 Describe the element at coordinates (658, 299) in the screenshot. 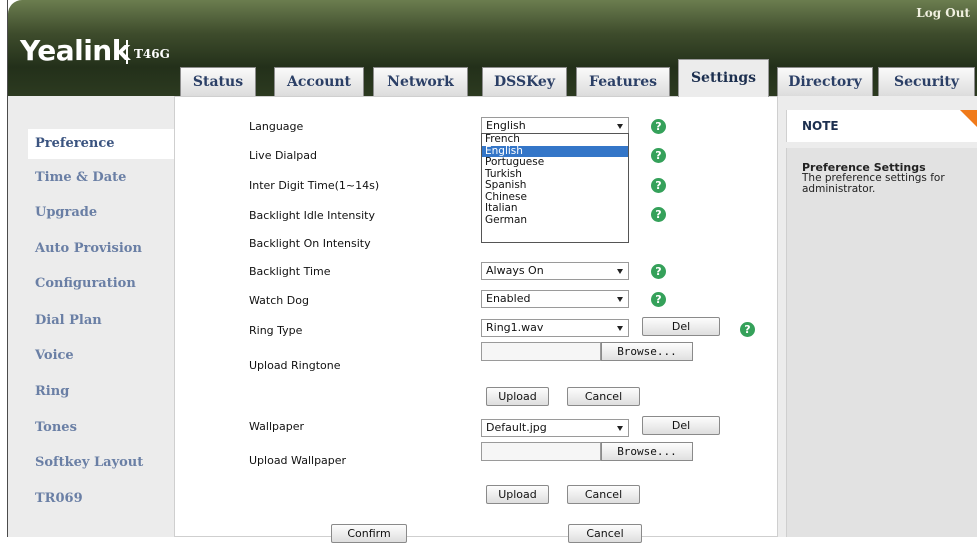

I see `watch-dog-help-icon: ?` at that location.